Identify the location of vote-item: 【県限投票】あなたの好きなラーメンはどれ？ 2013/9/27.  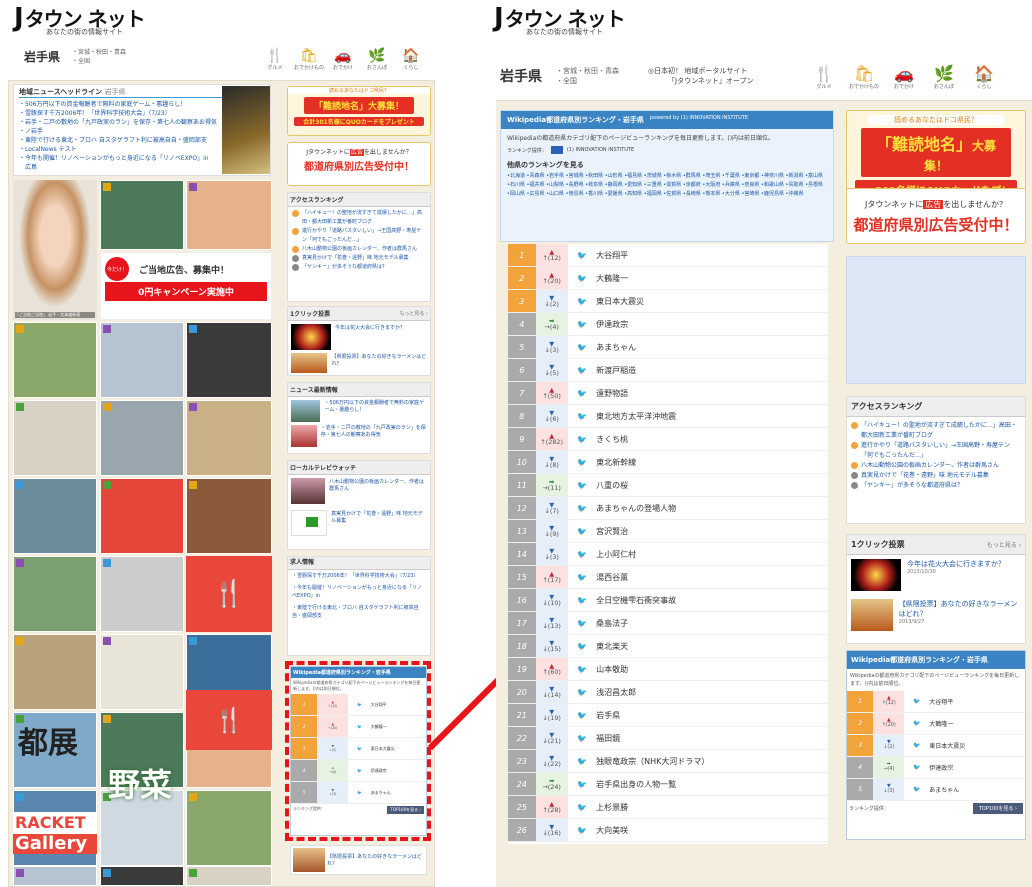
(936, 615).